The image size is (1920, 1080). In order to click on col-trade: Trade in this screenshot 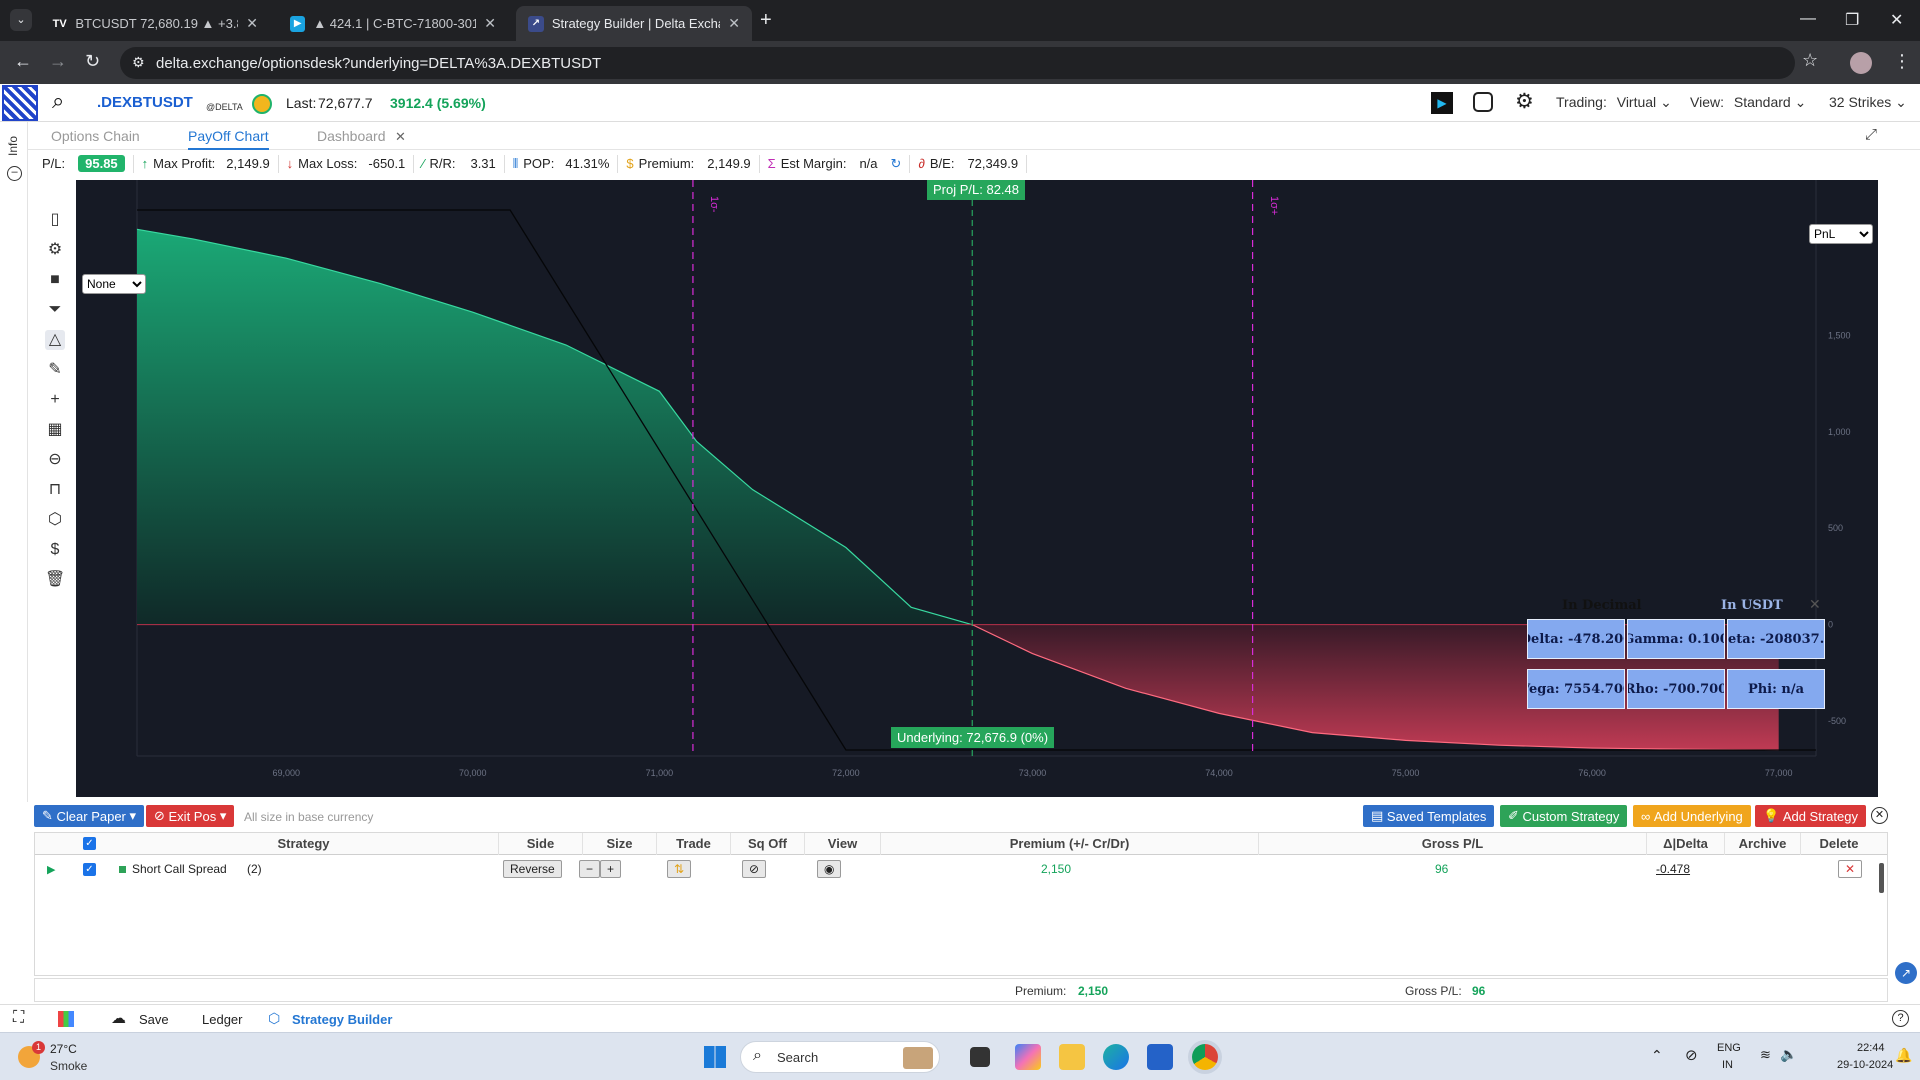, I will do `click(694, 844)`.